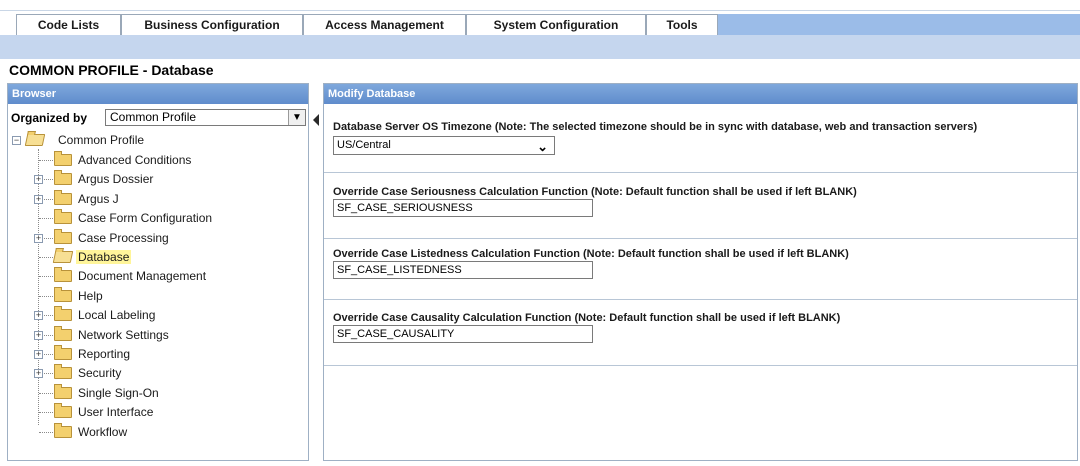 This screenshot has width=1080, height=466. I want to click on chevron-down-icon: ⌄, so click(542, 146).